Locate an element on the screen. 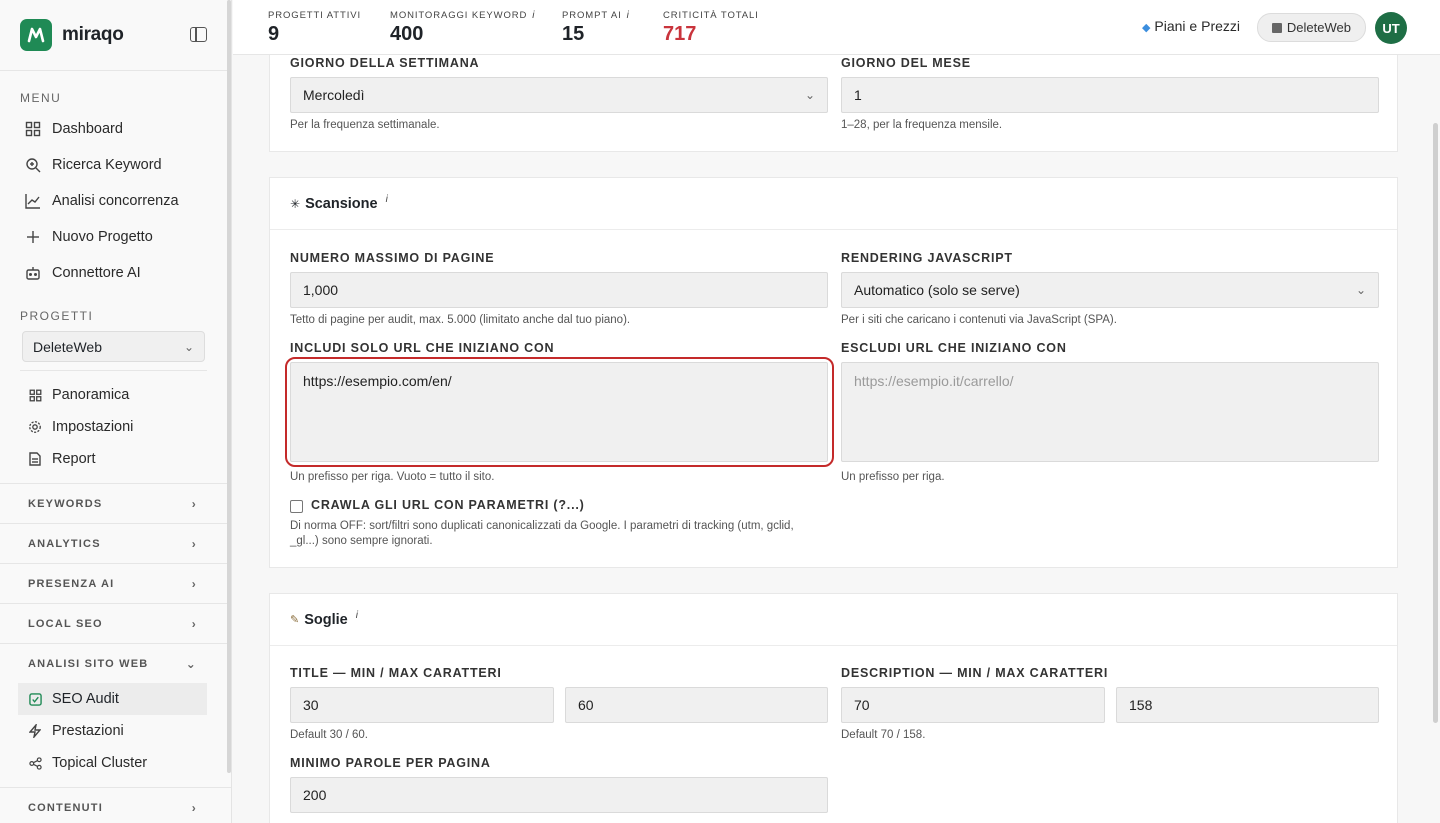 This screenshot has width=1440, height=823. sidebar-item-impostazioni: Impostazioni is located at coordinates (115, 427).